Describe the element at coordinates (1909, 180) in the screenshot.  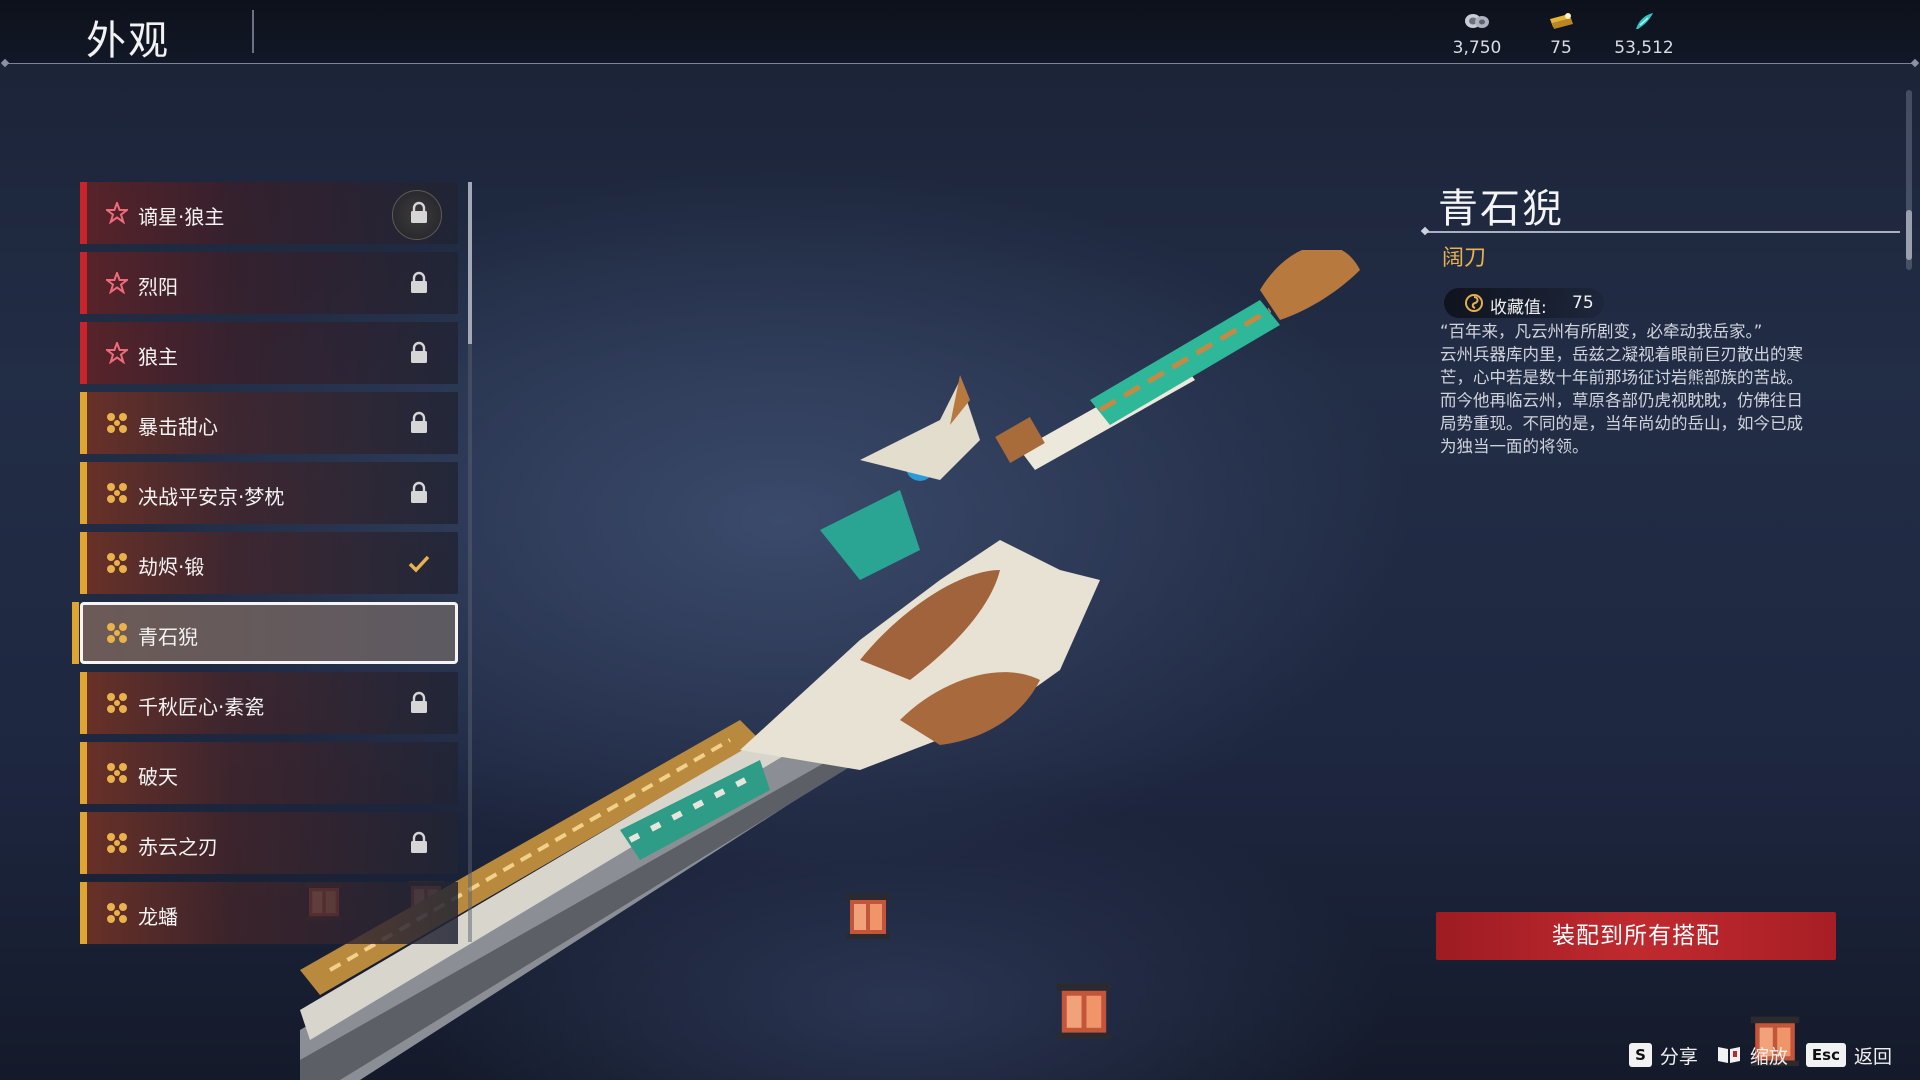
I see `detail-scrollbar` at that location.